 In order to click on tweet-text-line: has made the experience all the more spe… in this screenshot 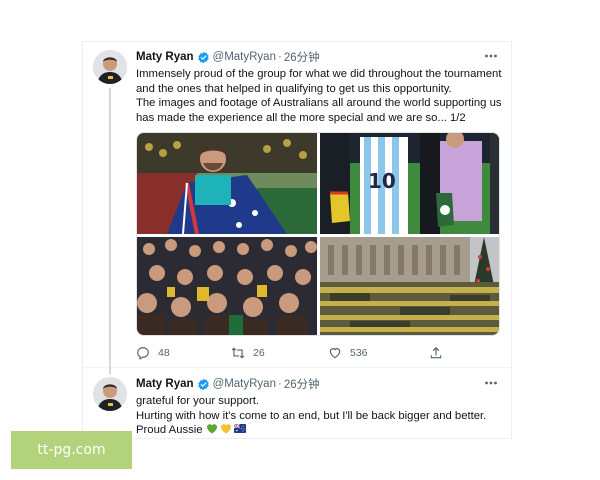, I will do `click(301, 117)`.